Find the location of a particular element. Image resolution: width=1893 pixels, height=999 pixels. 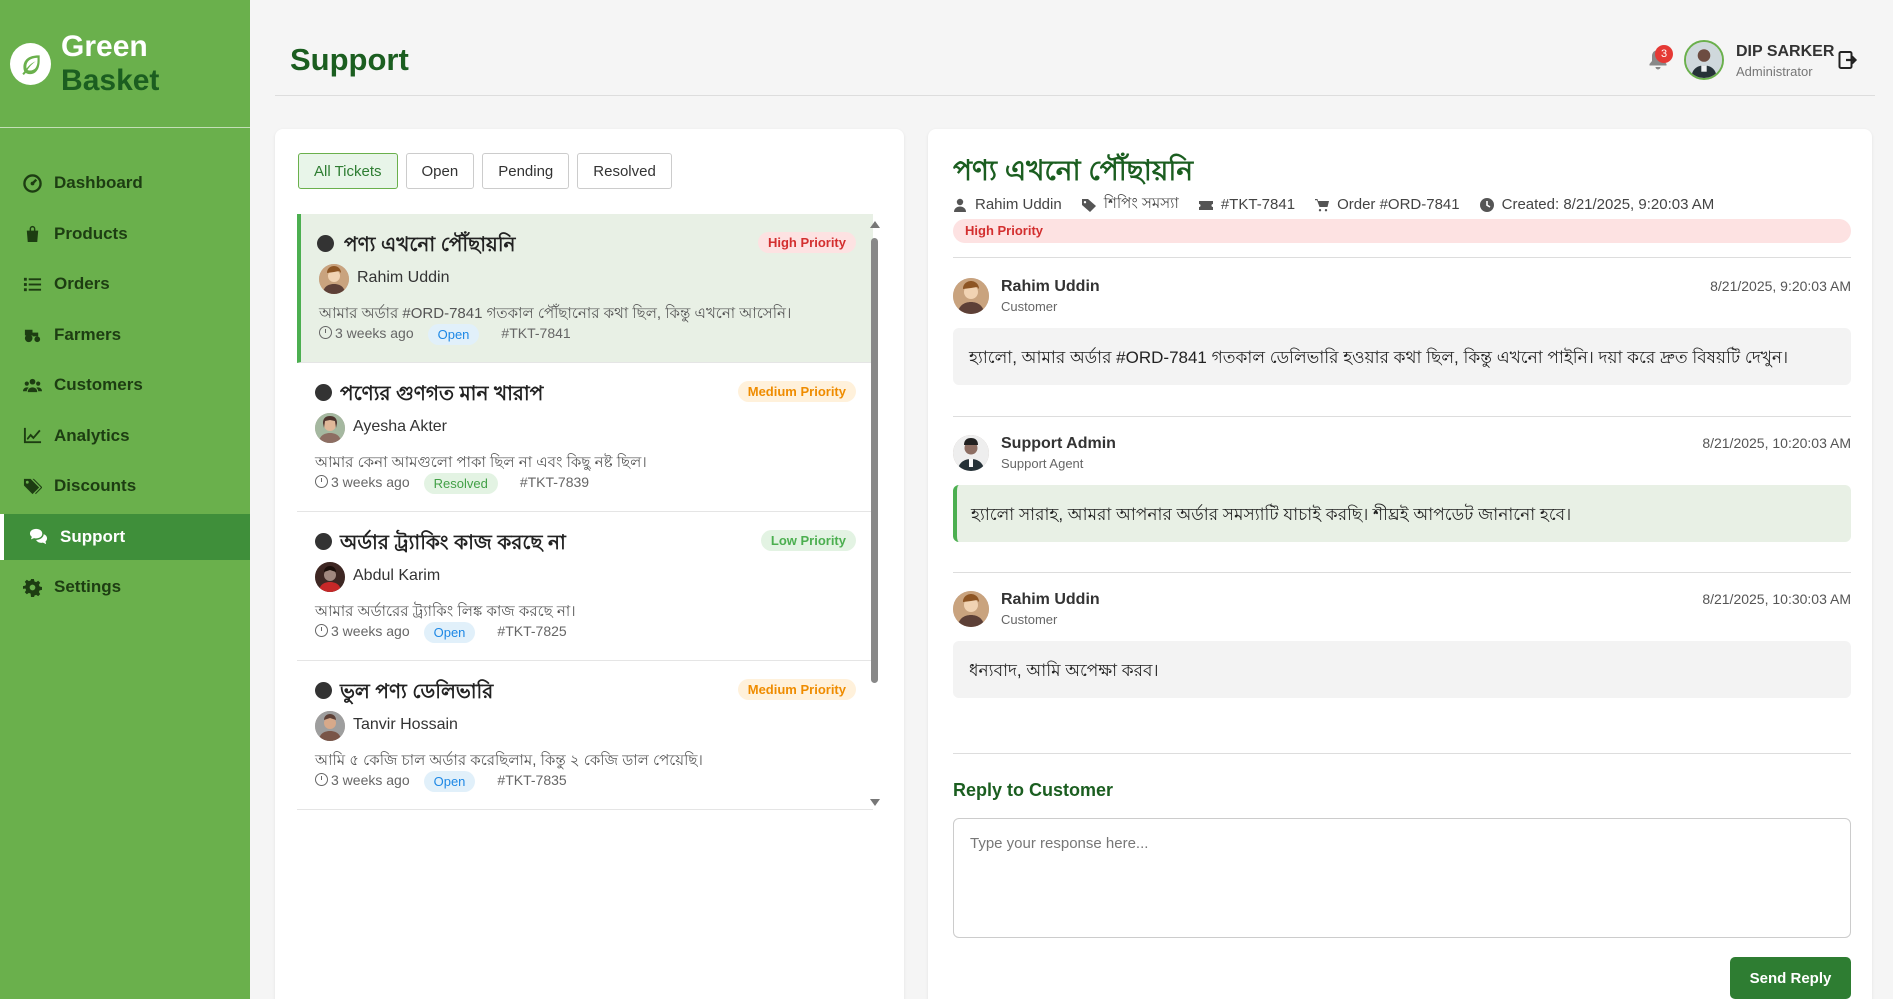

sidebar-item-orders: Orders is located at coordinates (125, 284).